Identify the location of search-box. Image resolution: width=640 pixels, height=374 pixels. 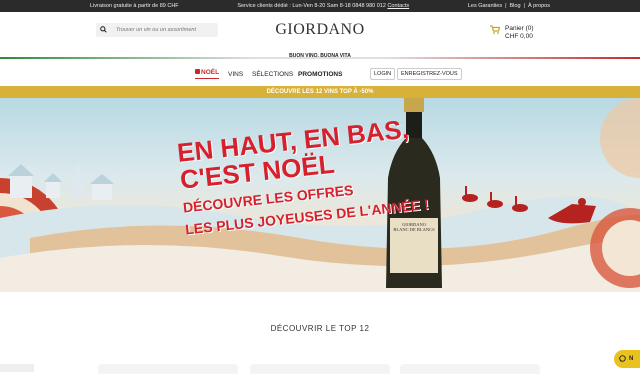
(157, 30).